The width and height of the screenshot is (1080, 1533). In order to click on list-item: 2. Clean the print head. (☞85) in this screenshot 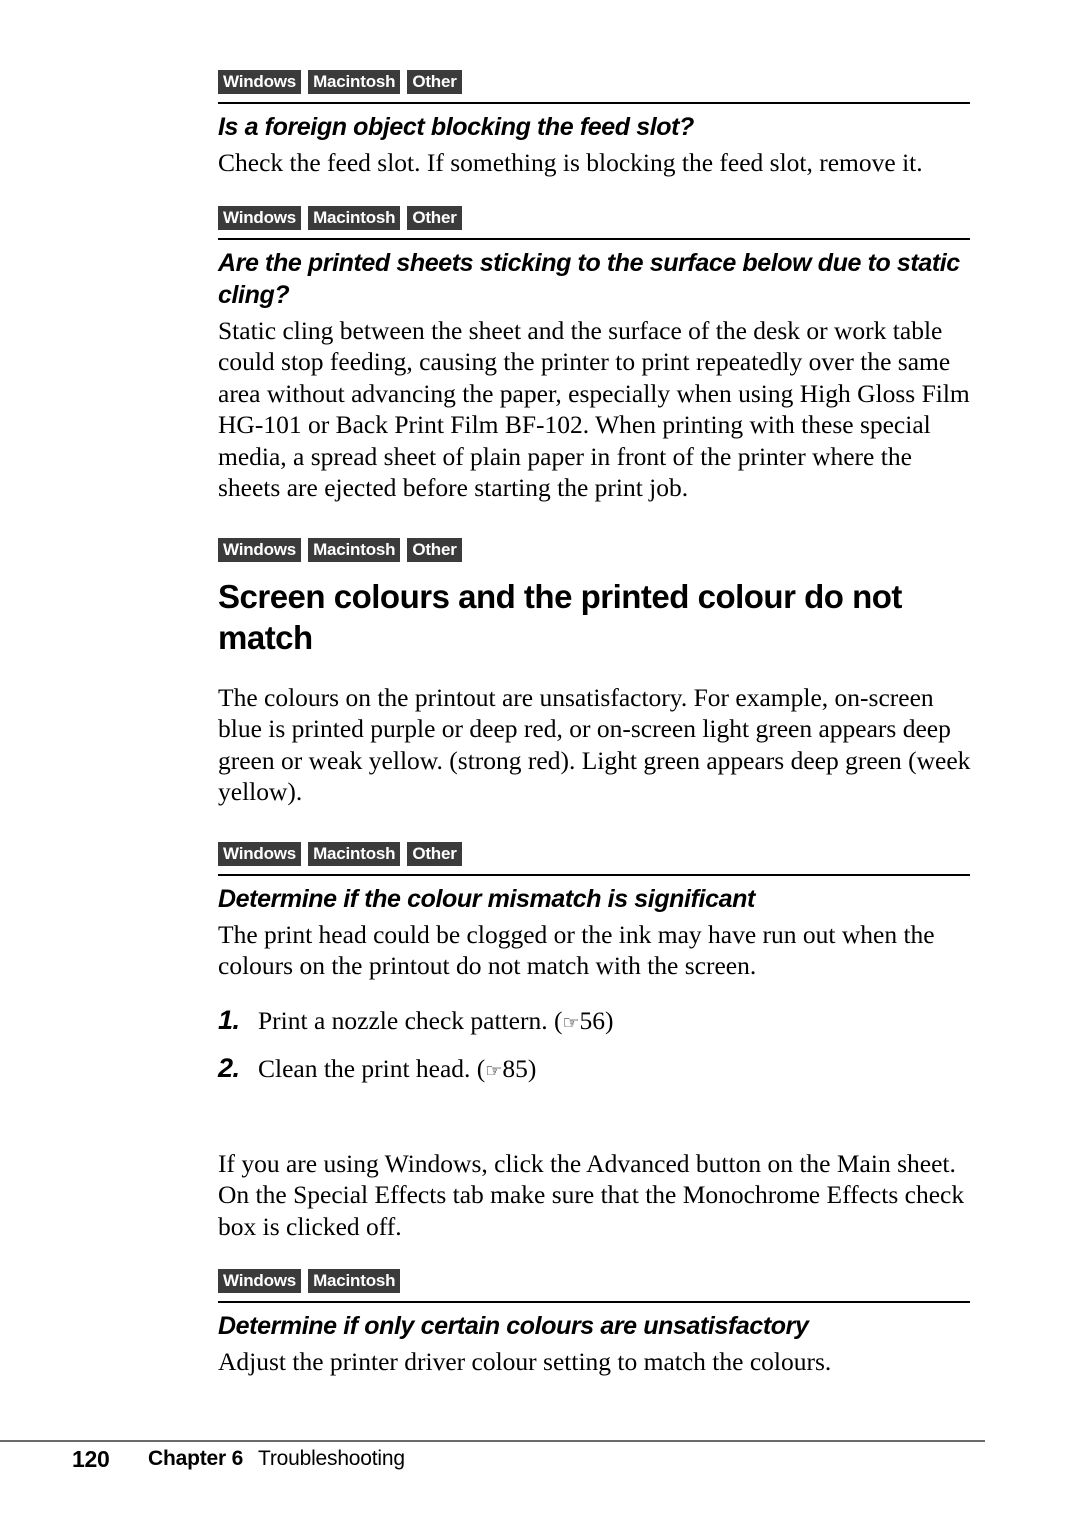, I will do `click(595, 1069)`.